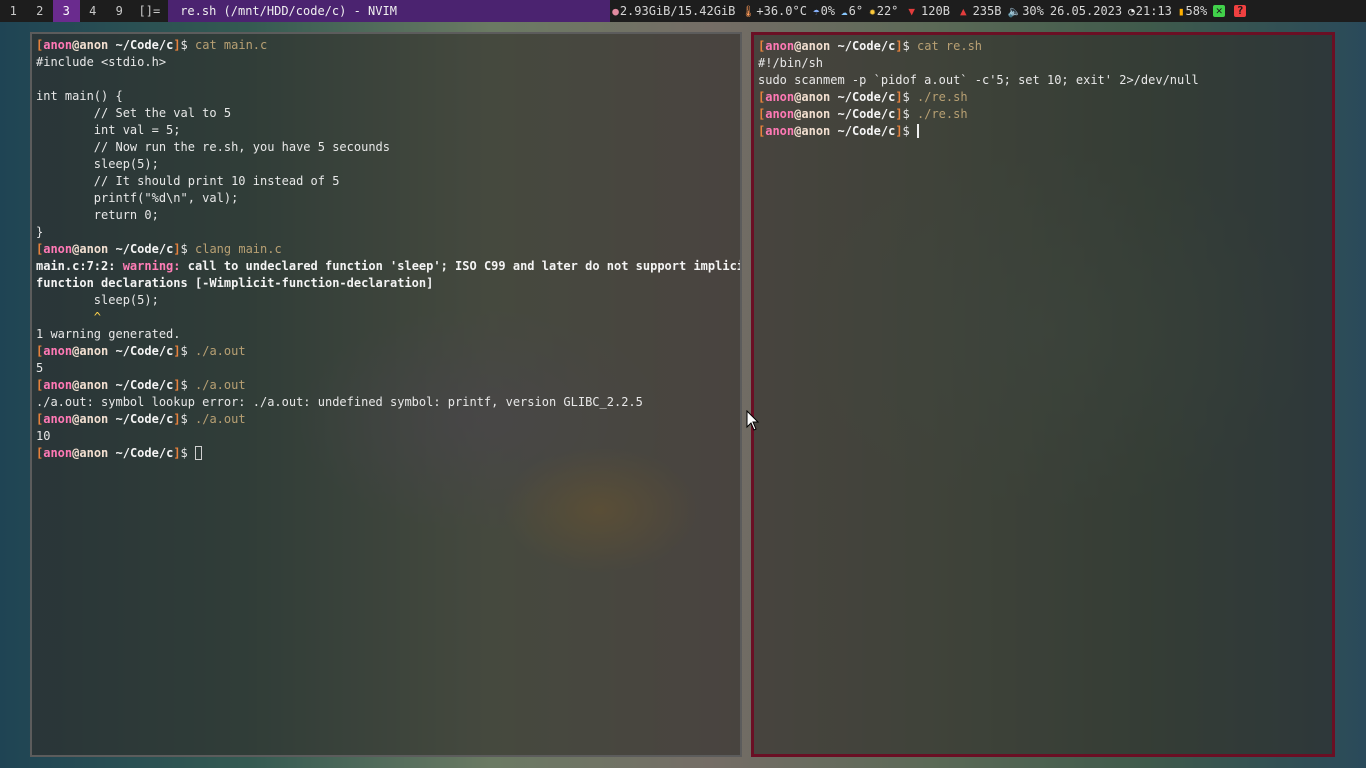 This screenshot has height=768, width=1366. I want to click on sun-icon: ✹, so click(872, 11).